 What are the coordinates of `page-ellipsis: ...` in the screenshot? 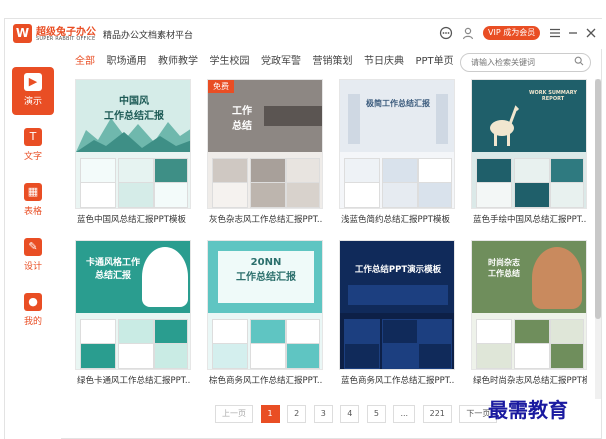 It's located at (404, 414).